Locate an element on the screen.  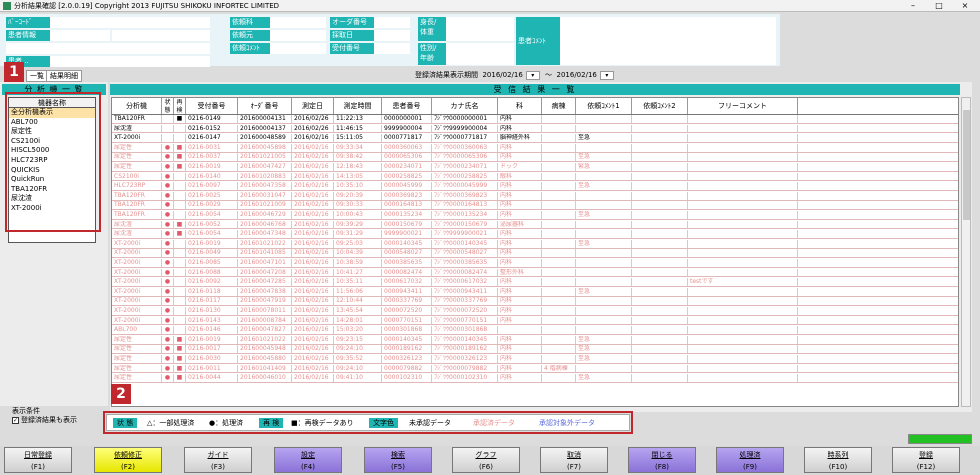
tab-result-detail: 結果明細 is located at coordinates (64, 76).